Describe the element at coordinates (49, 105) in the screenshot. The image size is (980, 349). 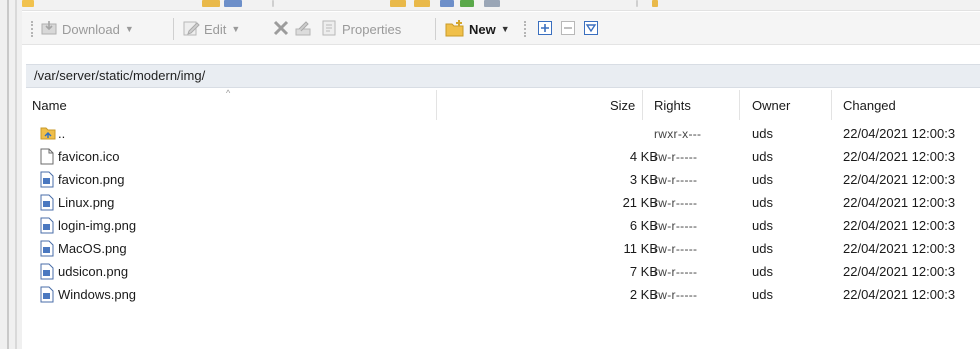
I see `column-header-name: Name` at that location.